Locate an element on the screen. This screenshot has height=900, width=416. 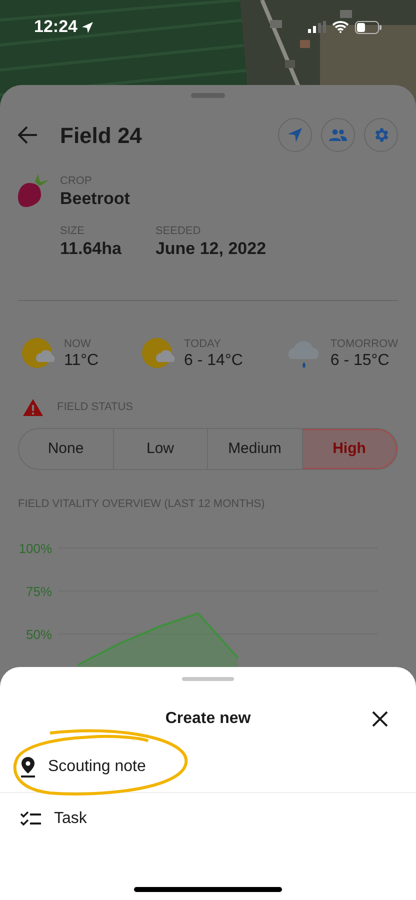
clock-time: 12:24 is located at coordinates (56, 27).